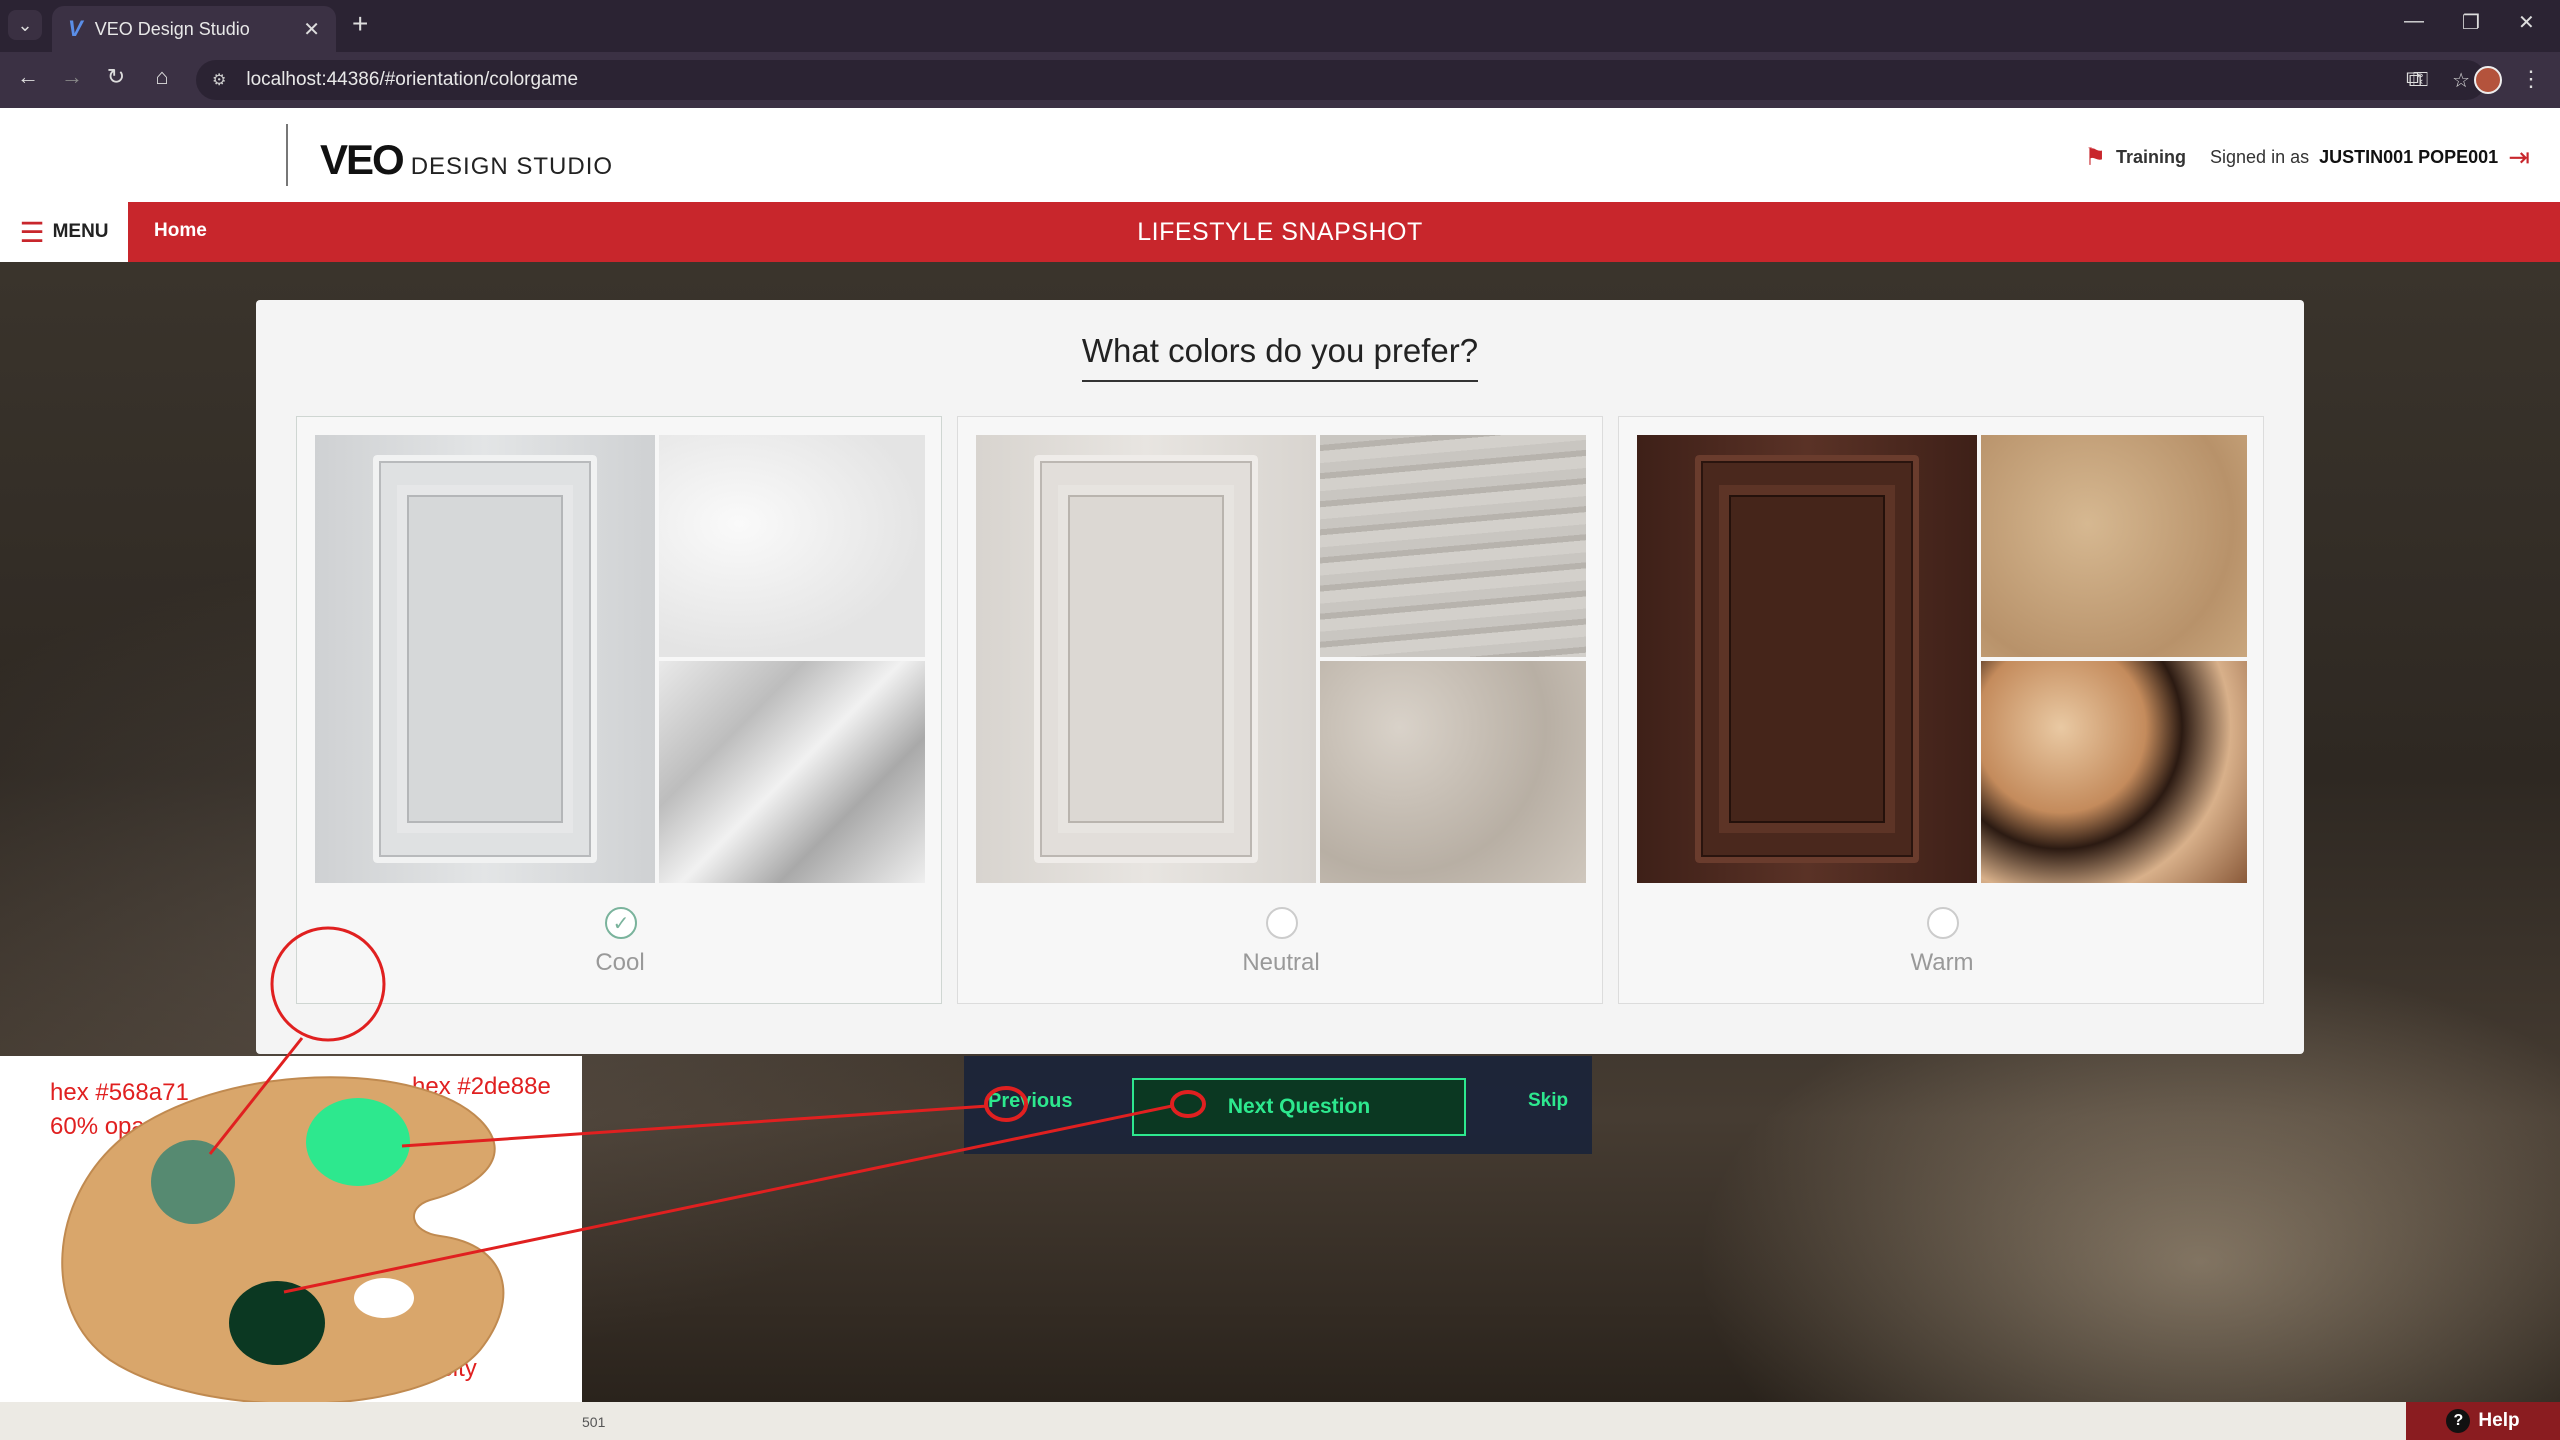 The image size is (2560, 1440). What do you see at coordinates (2531, 79) in the screenshot?
I see `browser-menu-icon: ⋮` at bounding box center [2531, 79].